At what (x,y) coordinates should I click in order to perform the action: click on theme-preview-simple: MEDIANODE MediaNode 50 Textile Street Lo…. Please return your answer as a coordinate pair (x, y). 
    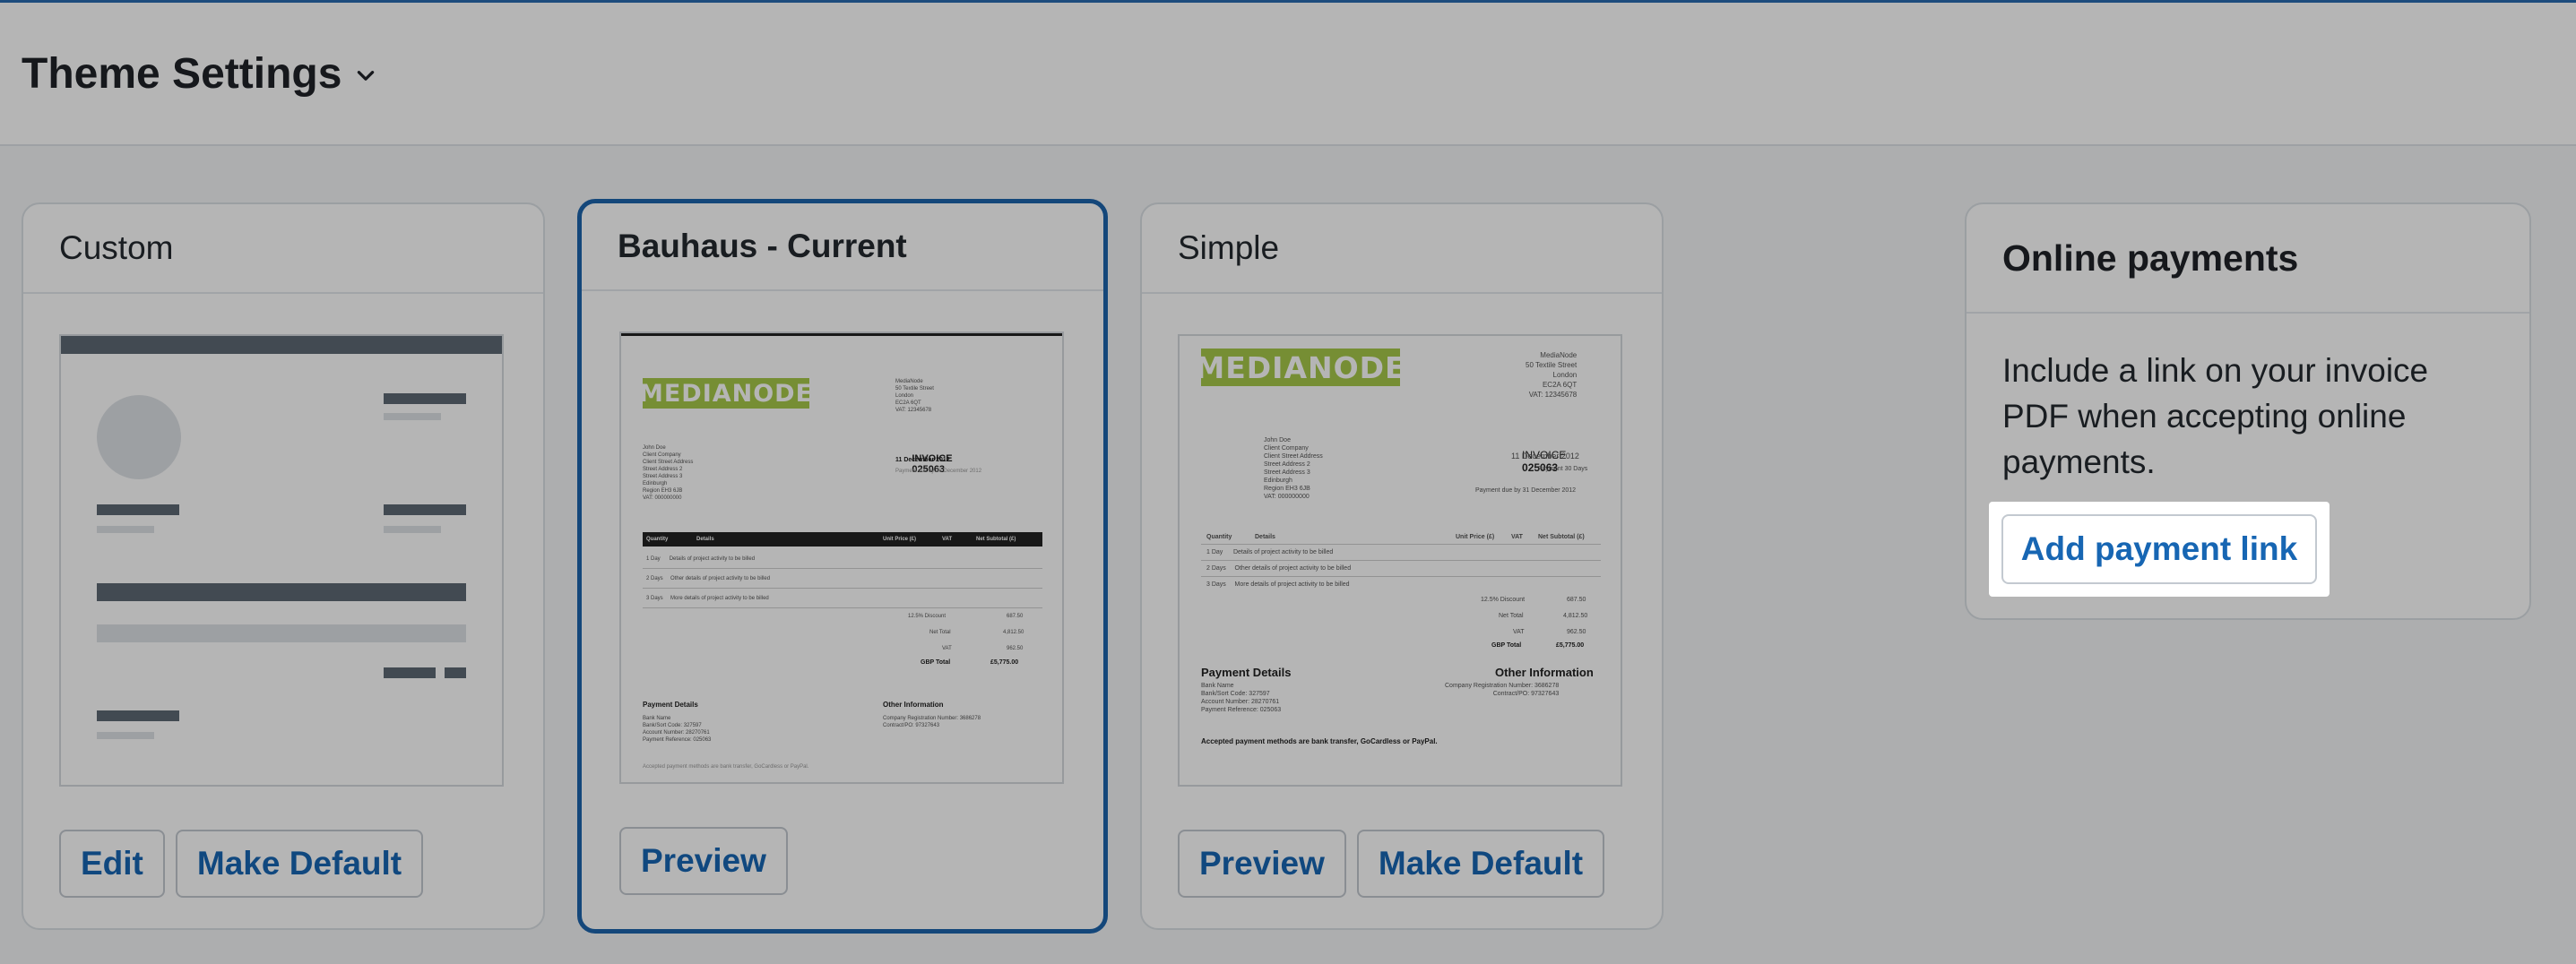
    Looking at the image, I should click on (1400, 560).